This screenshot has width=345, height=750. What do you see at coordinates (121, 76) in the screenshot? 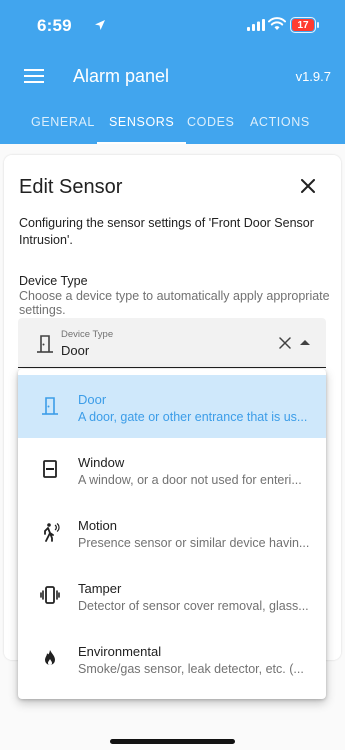
I see `page-title: Alarm panel` at bounding box center [121, 76].